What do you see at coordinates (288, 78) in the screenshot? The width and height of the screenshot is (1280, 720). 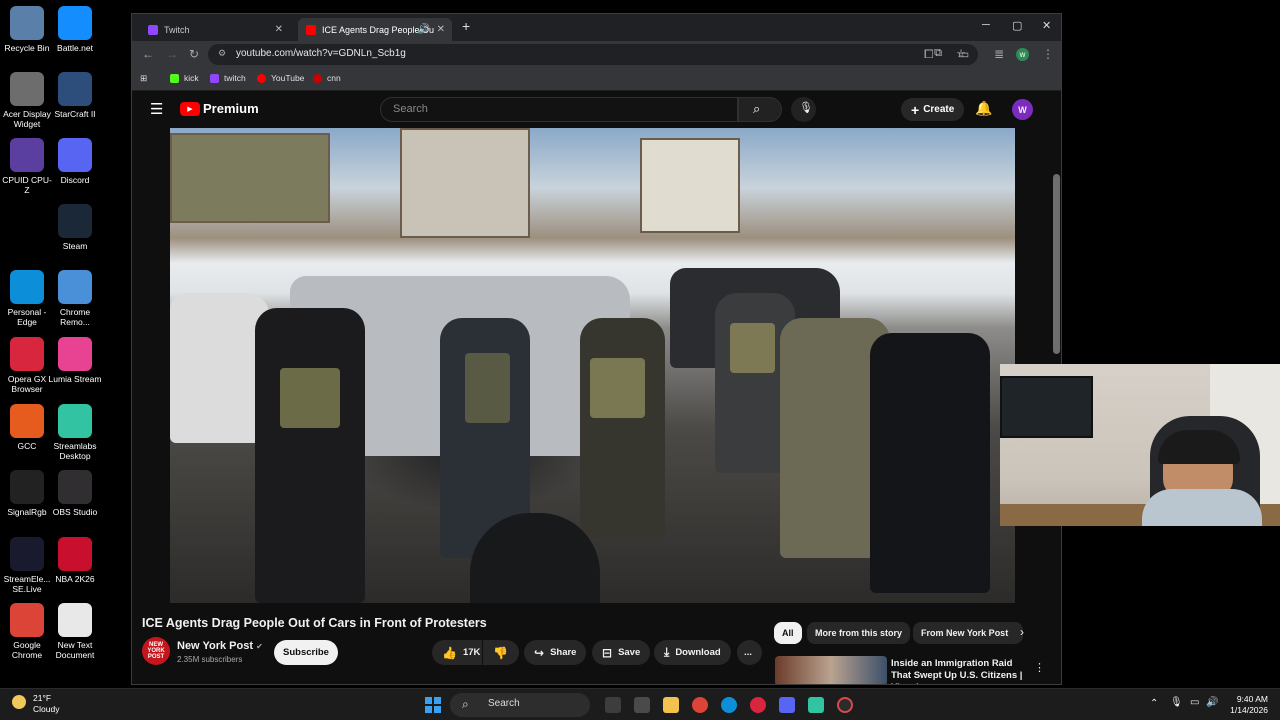 I see `bookmark-label: YouTube` at bounding box center [288, 78].